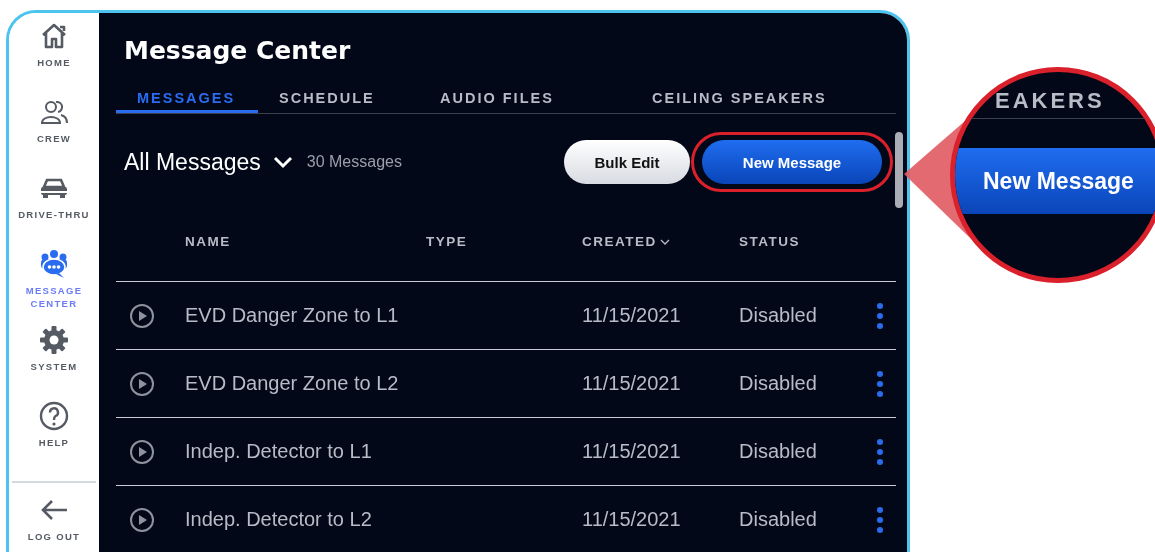 The image size is (1155, 552). I want to click on nav-item: MESSAGE CENTER, so click(54, 287).